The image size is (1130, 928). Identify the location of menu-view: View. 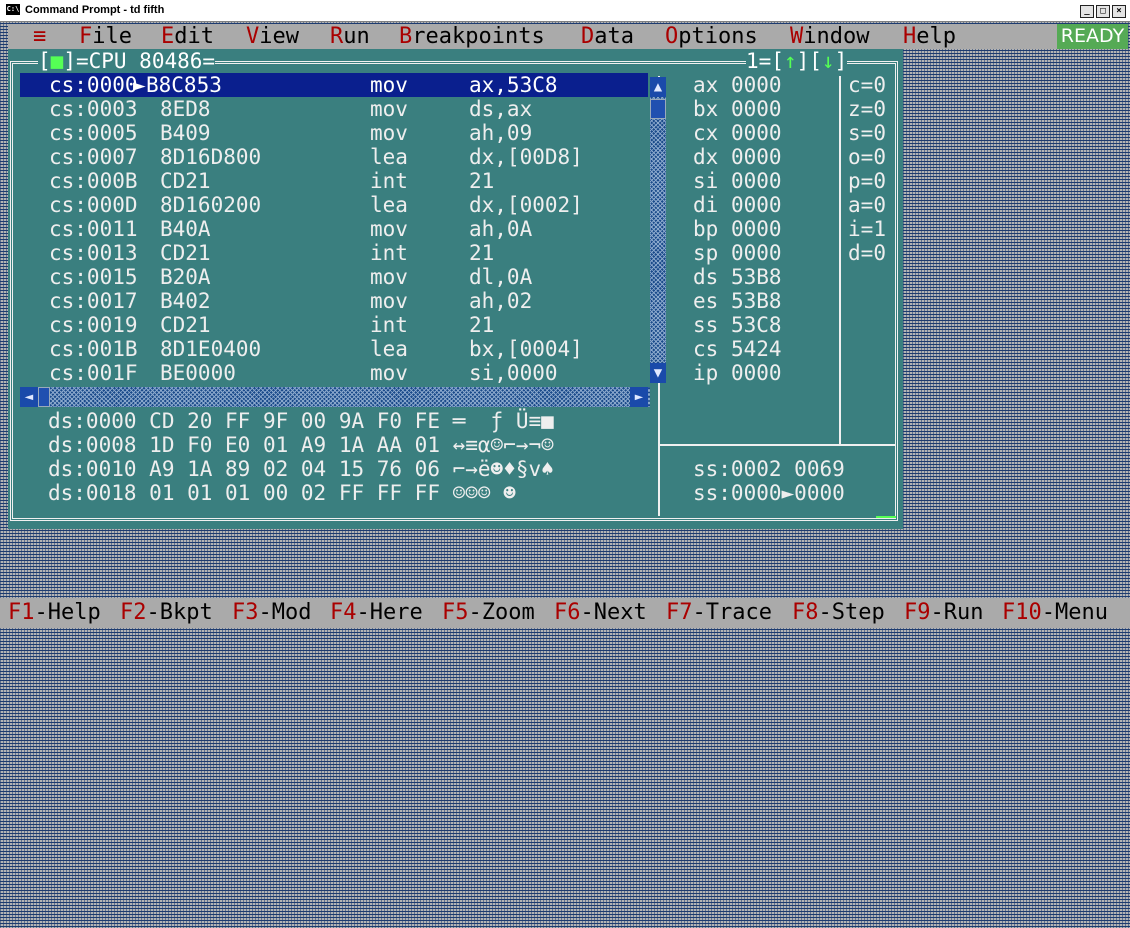
(272, 36).